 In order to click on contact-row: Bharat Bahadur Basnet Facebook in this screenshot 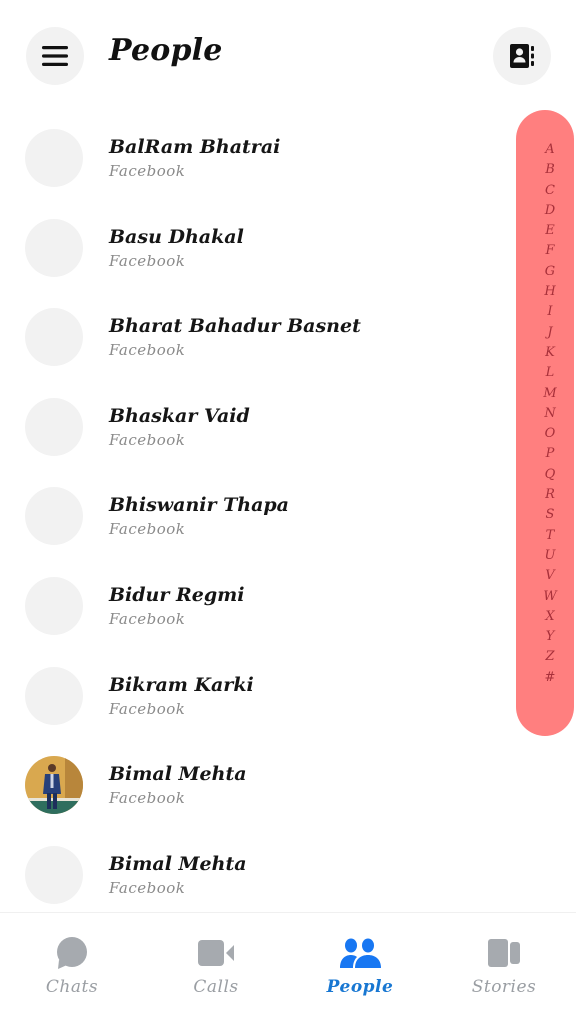, I will do `click(255, 337)`.